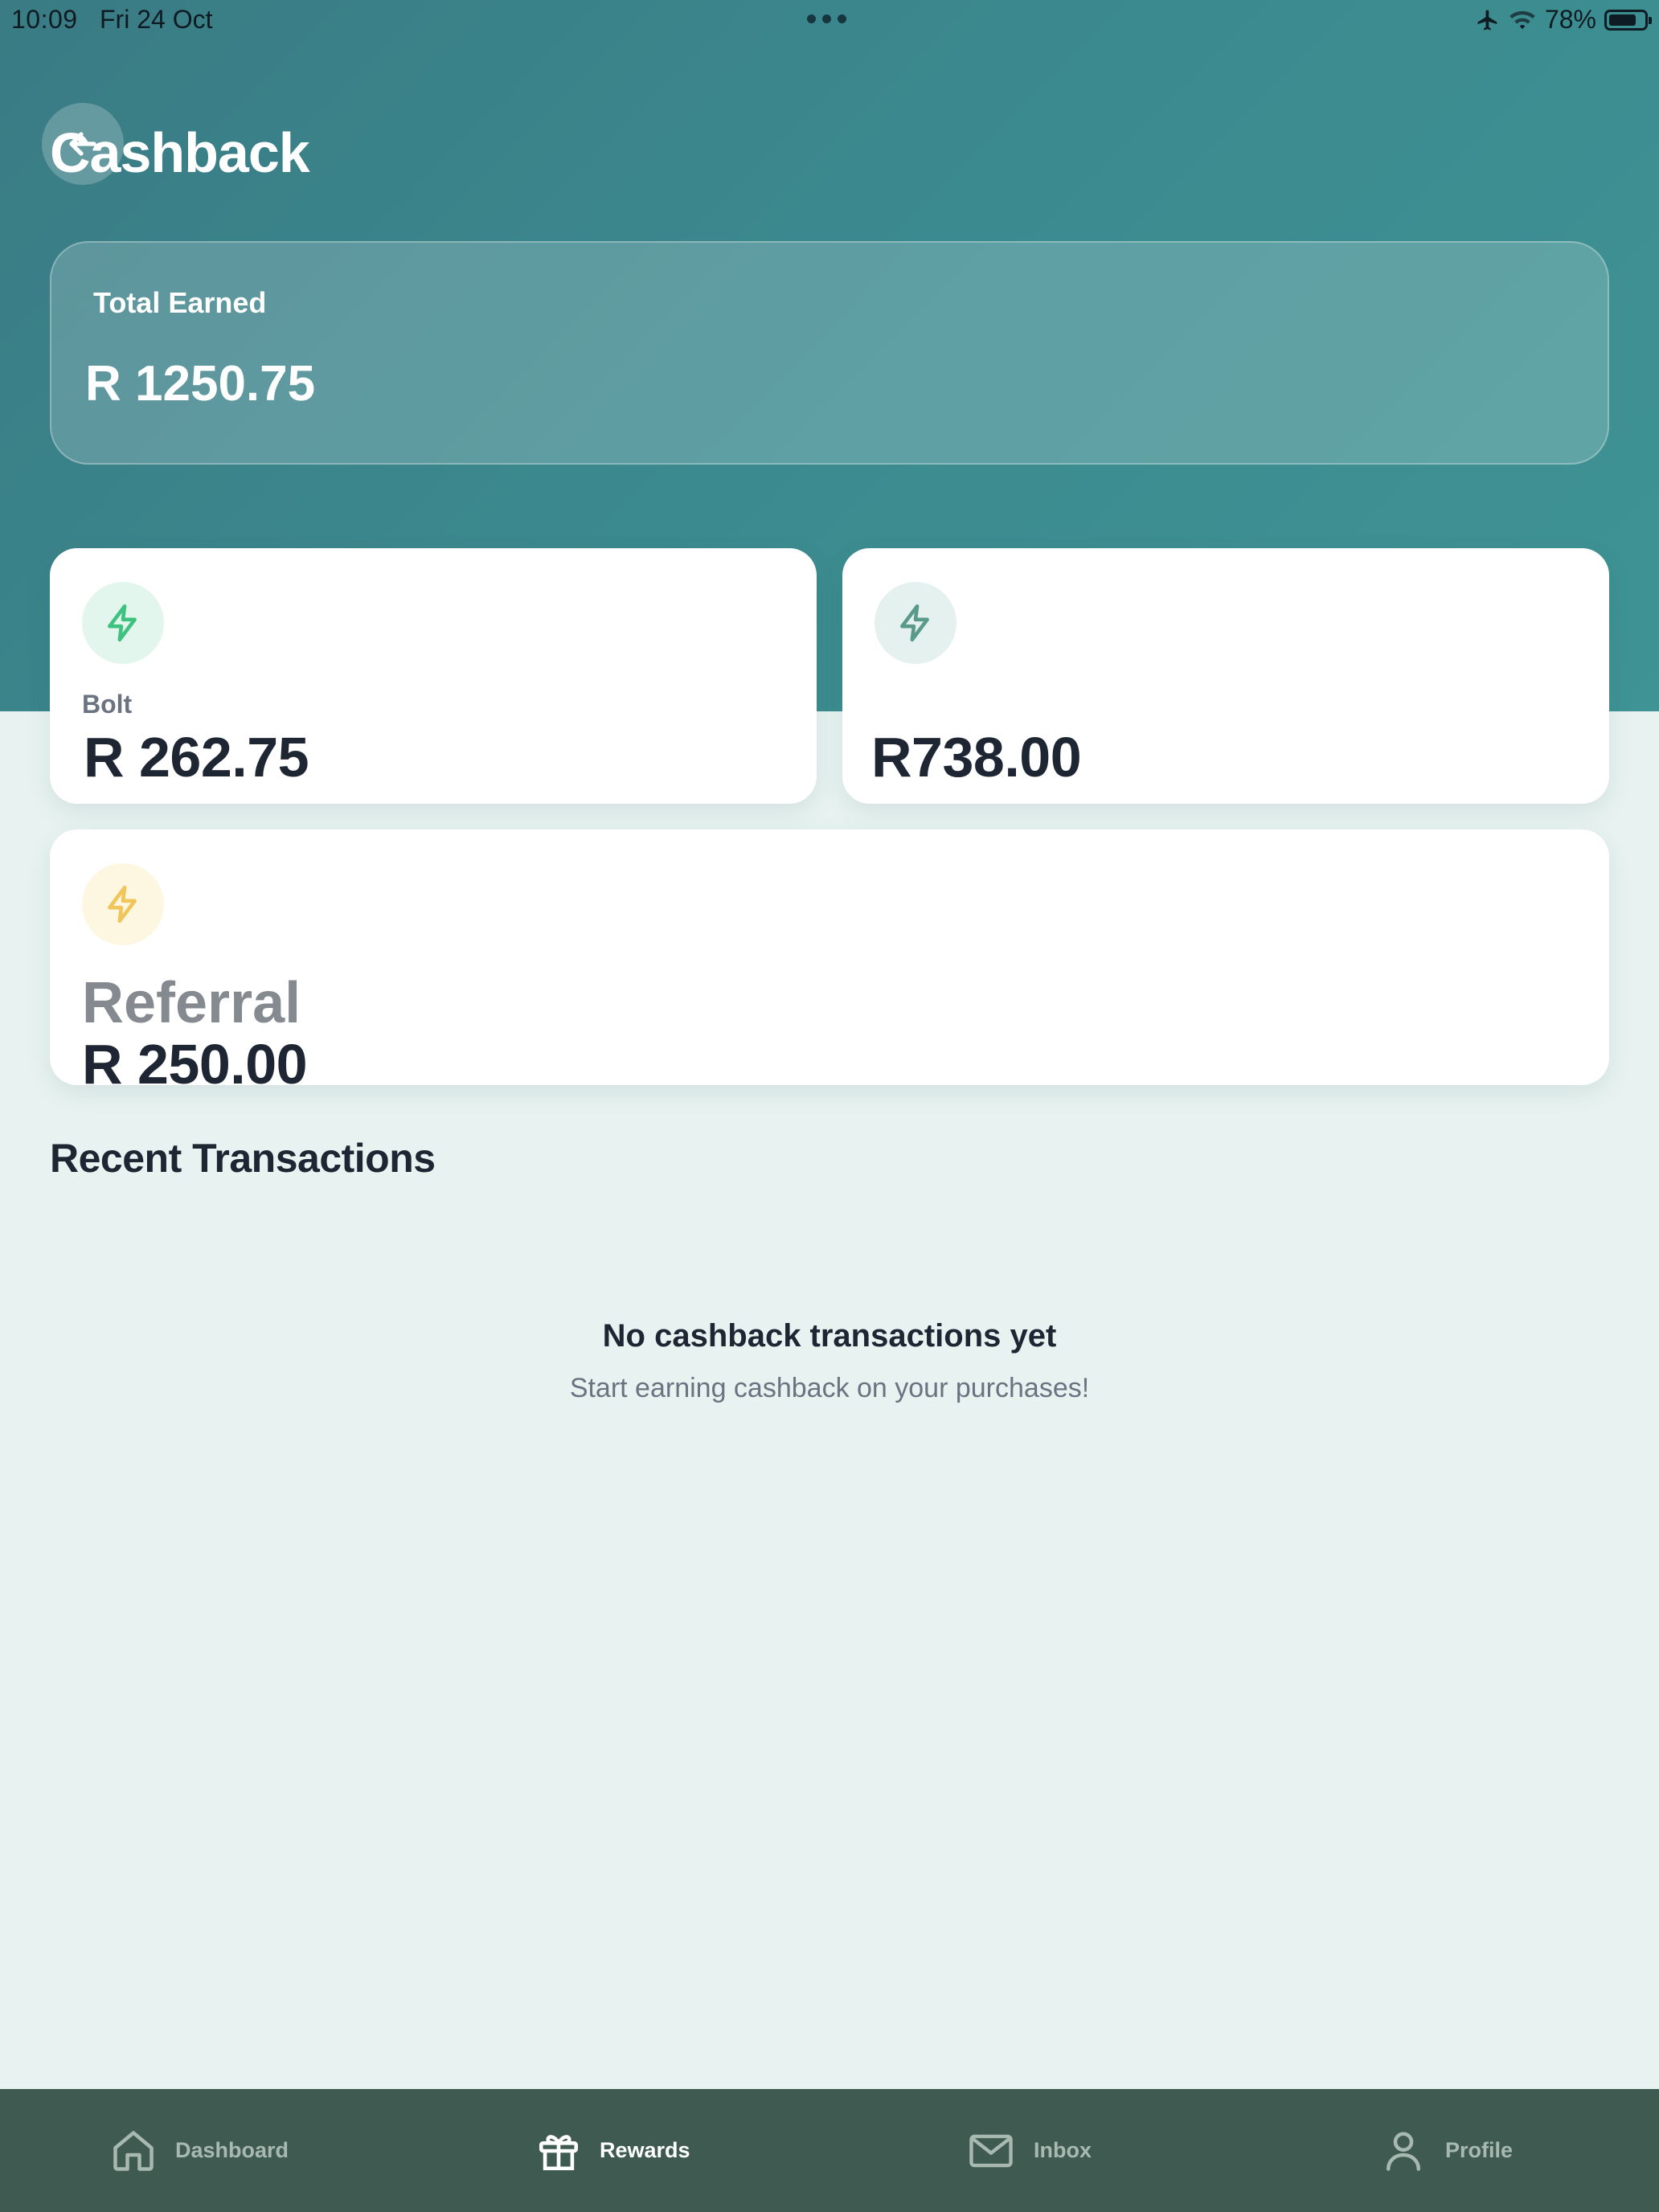  Describe the element at coordinates (200, 384) in the screenshot. I see `total-earned-value: R 1250.75` at that location.